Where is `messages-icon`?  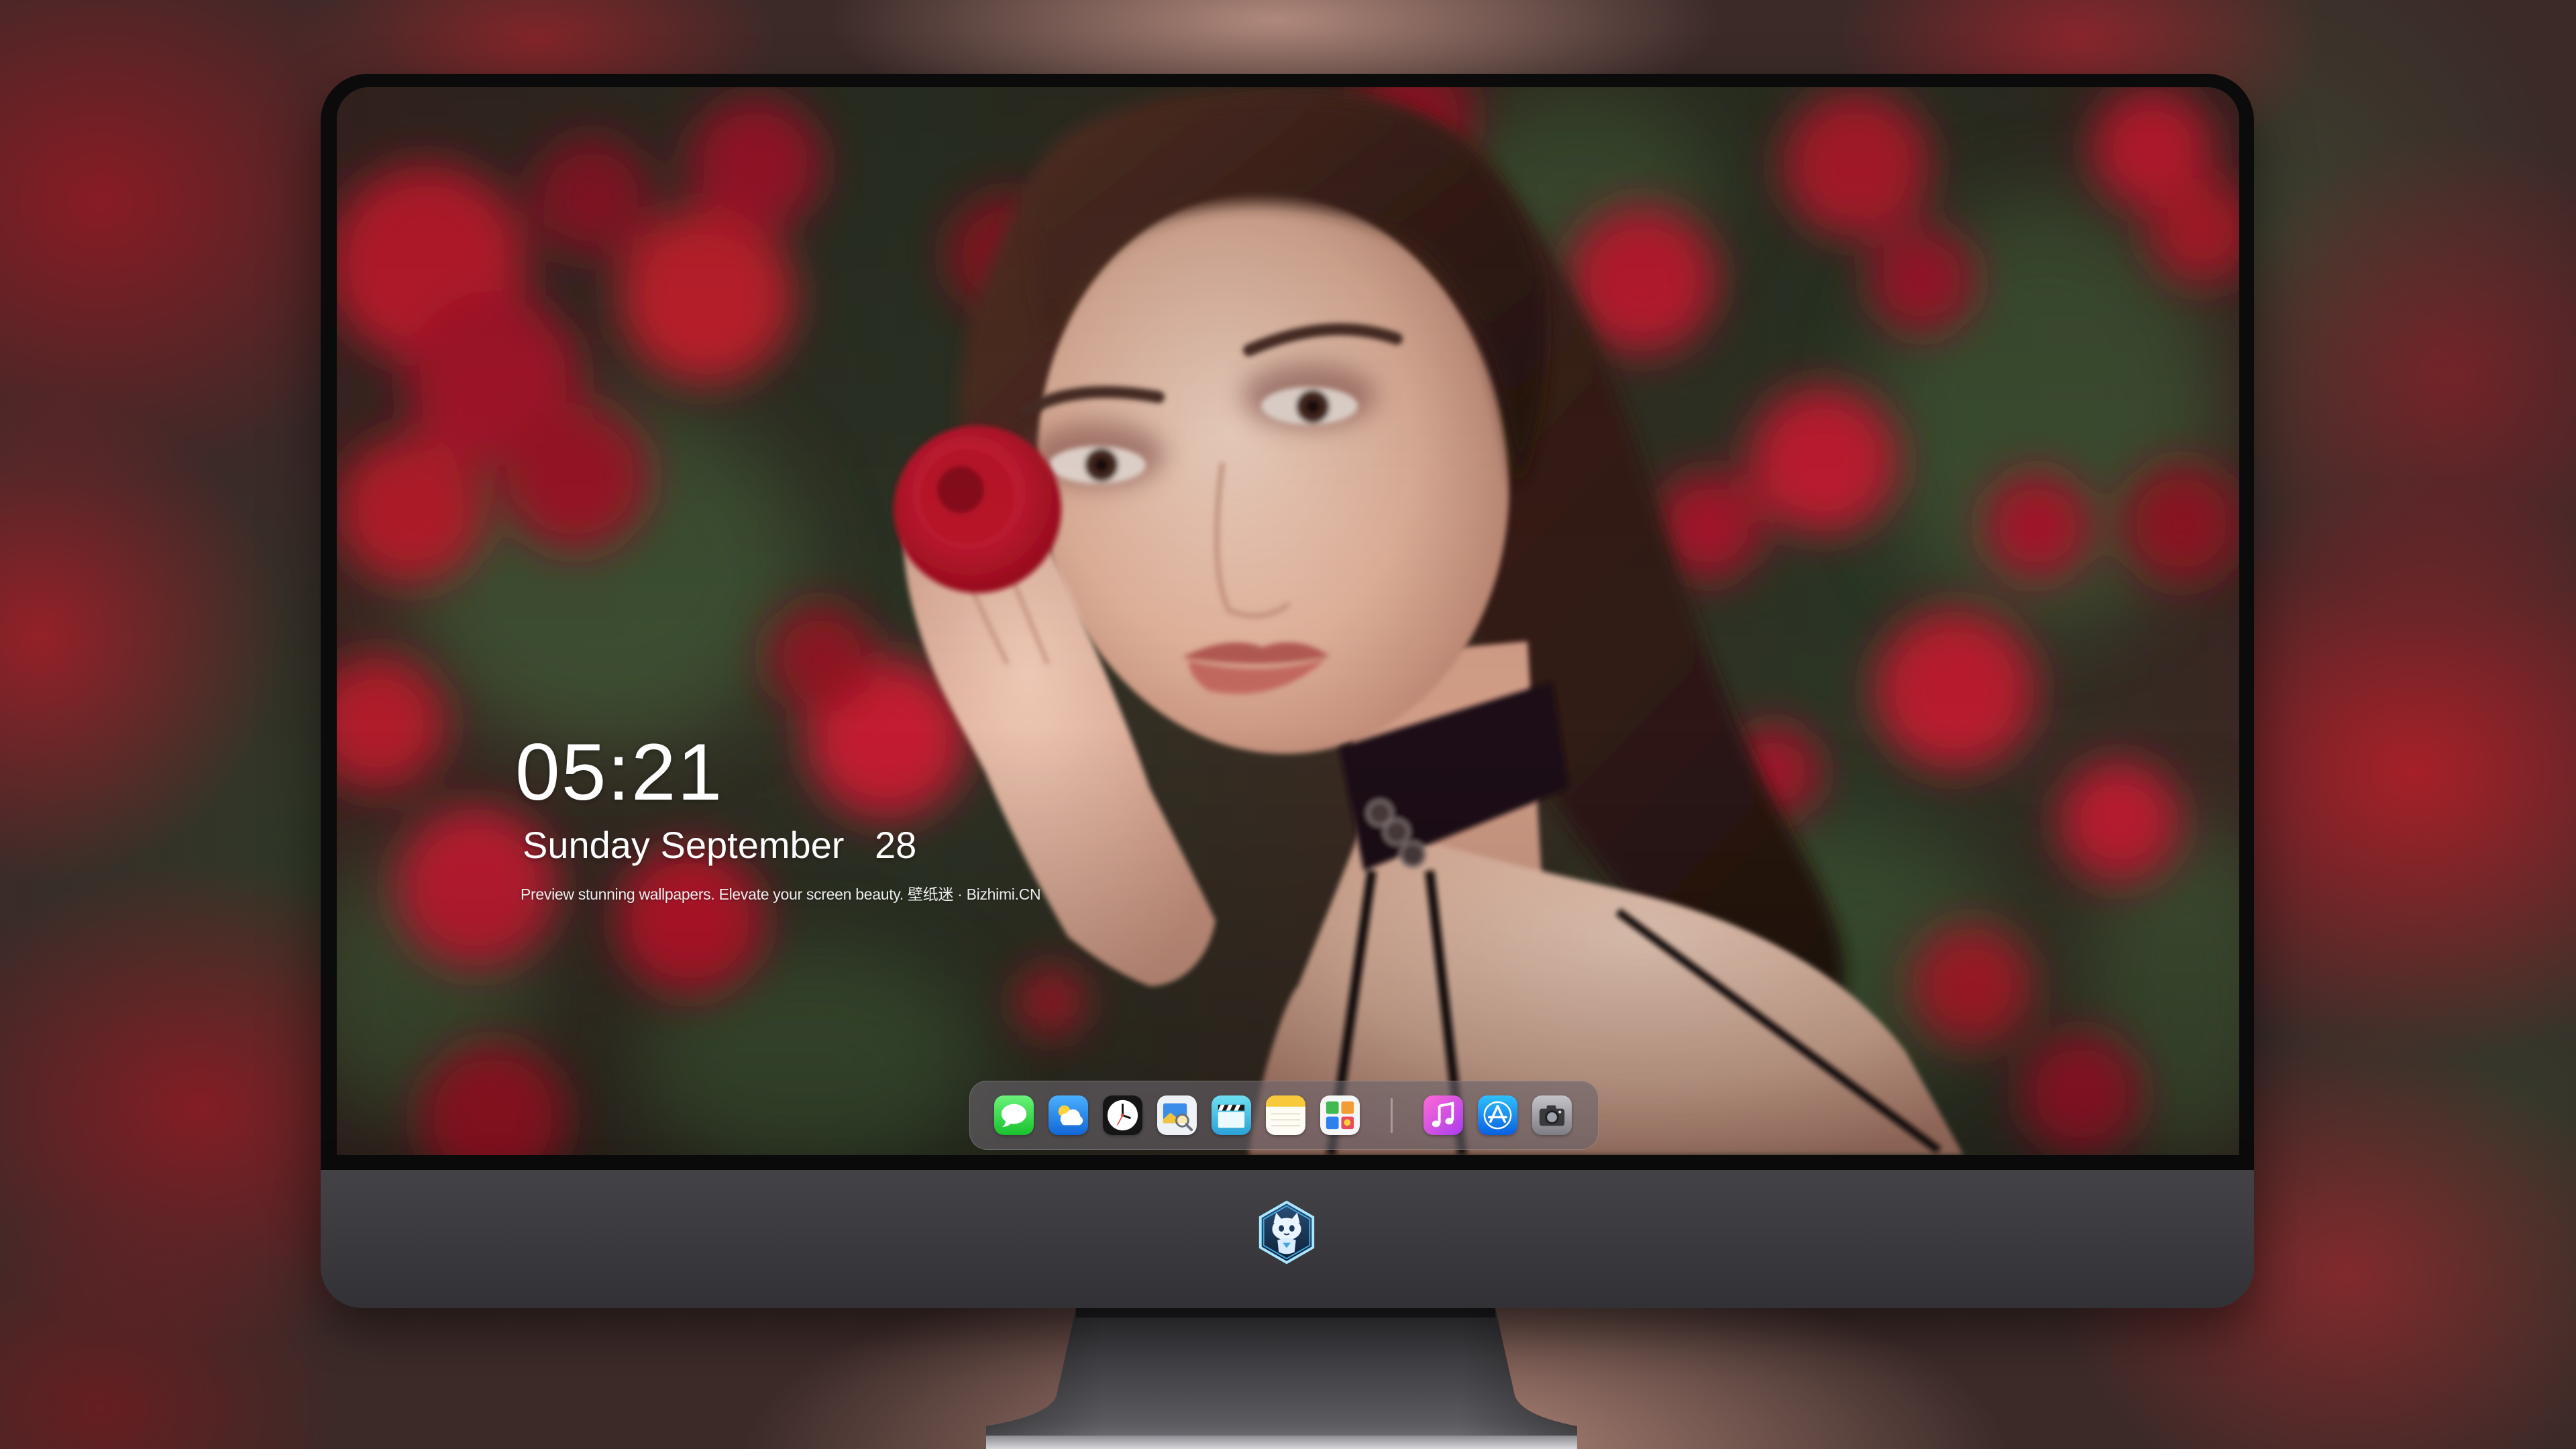 messages-icon is located at coordinates (1014, 1115).